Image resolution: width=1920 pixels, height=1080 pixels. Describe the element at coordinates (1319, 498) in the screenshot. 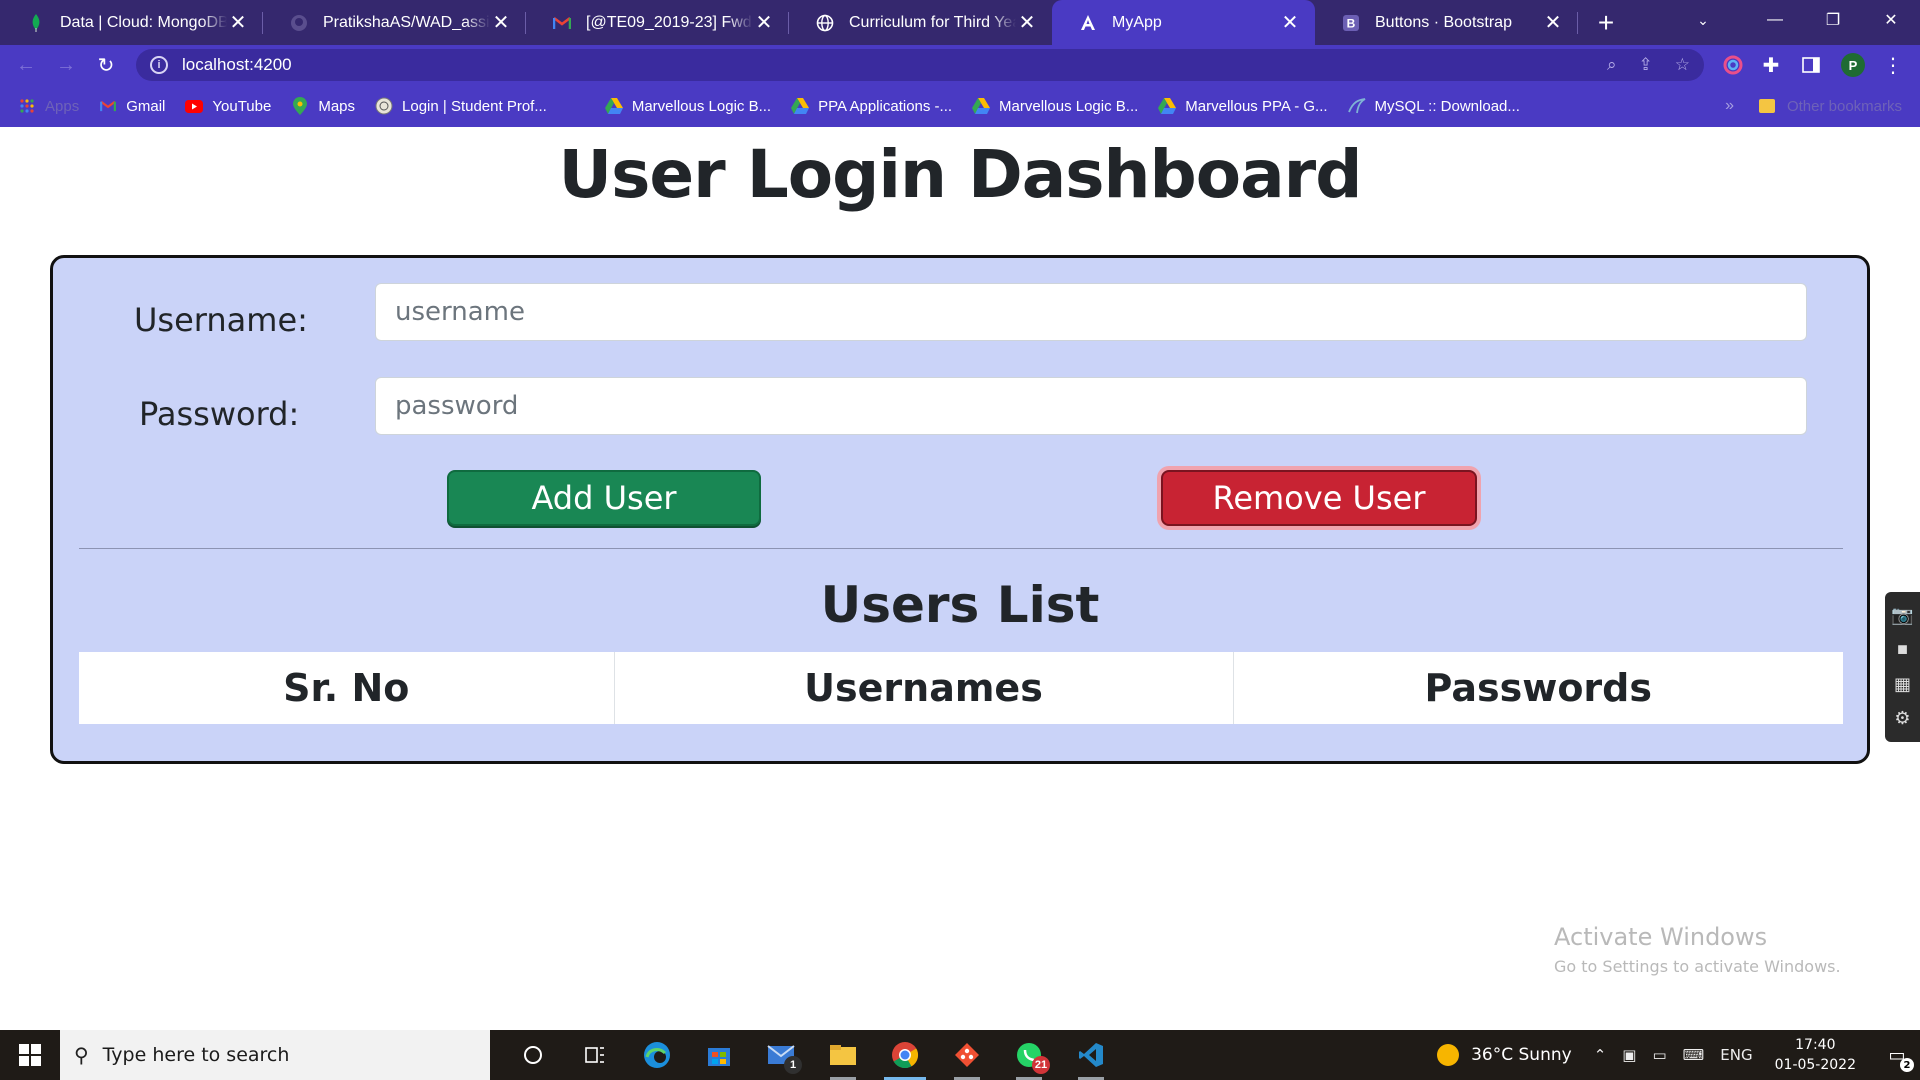

I see `remove-user-button: Remove User` at that location.